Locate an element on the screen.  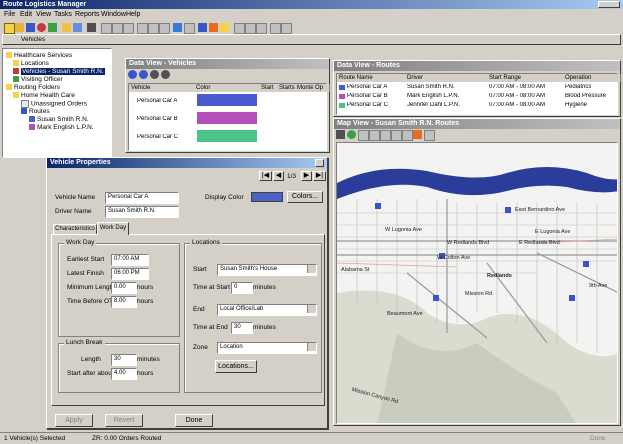
zone-select: Location is located at coordinates (267, 348).